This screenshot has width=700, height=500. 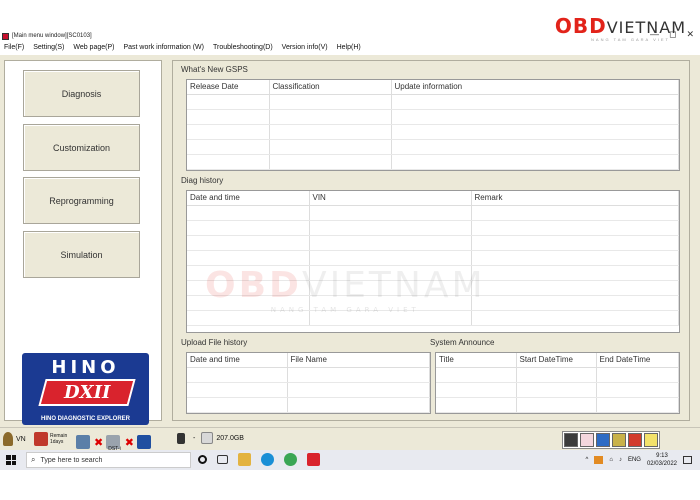 I want to click on eraser-icon, so click(x=587, y=440).